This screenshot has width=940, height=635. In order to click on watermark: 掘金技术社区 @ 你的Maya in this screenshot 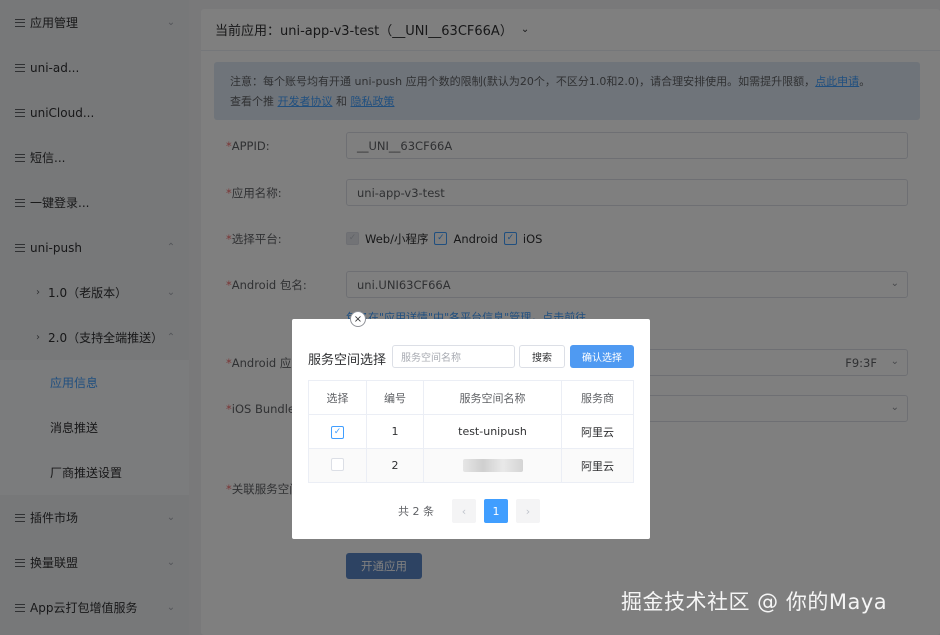, I will do `click(754, 602)`.